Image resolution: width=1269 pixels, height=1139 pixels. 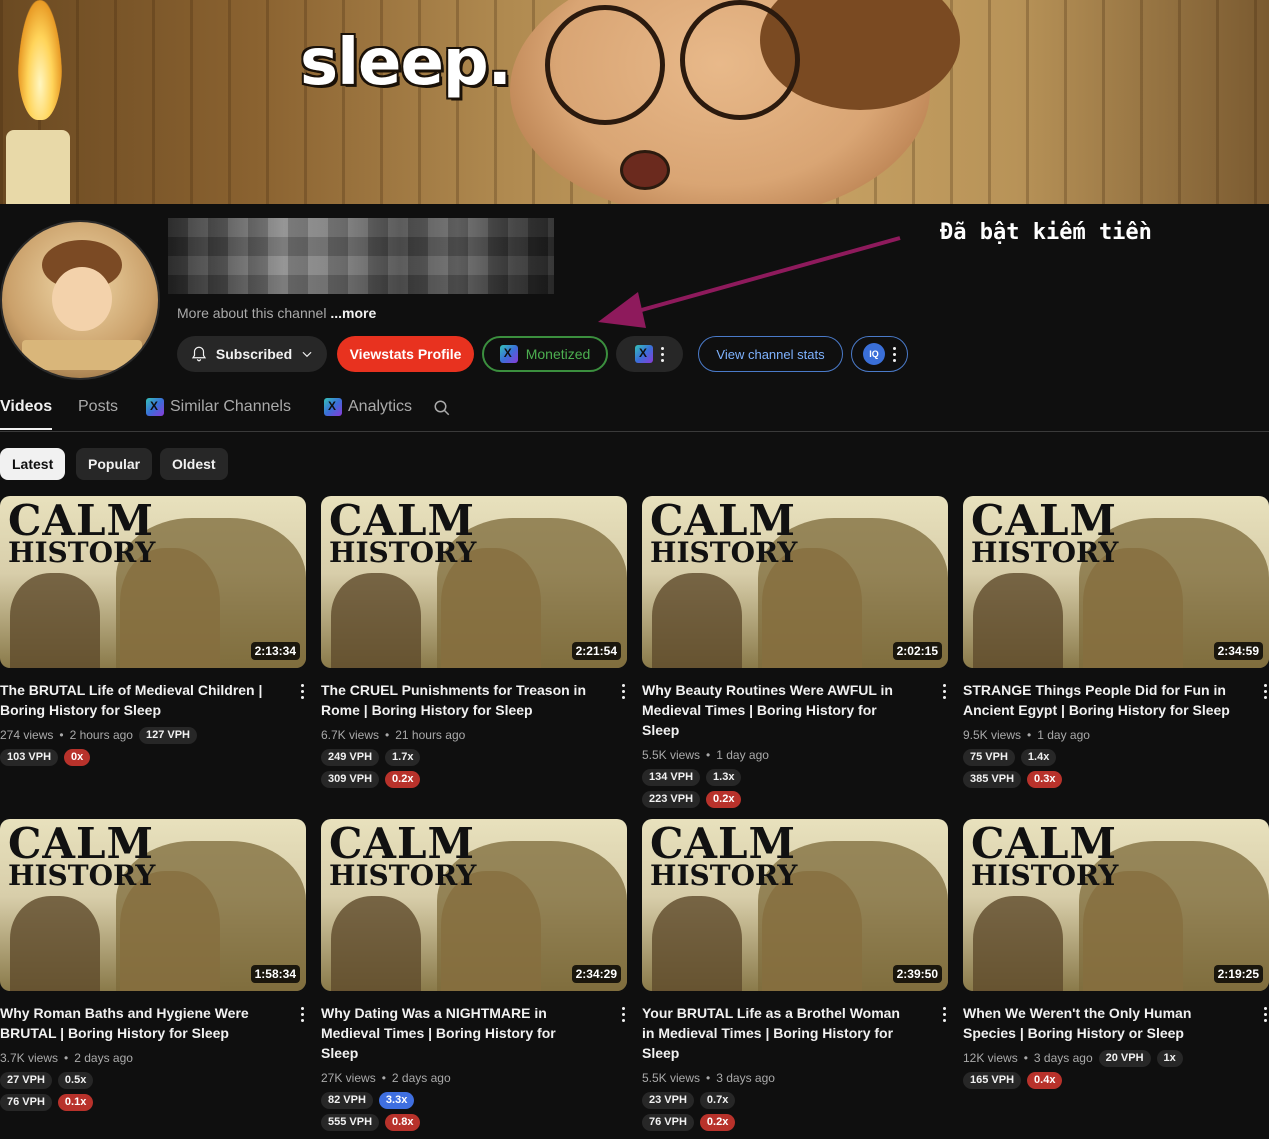 What do you see at coordinates (350, 779) in the screenshot?
I see `vph-badge: 309 VPH` at bounding box center [350, 779].